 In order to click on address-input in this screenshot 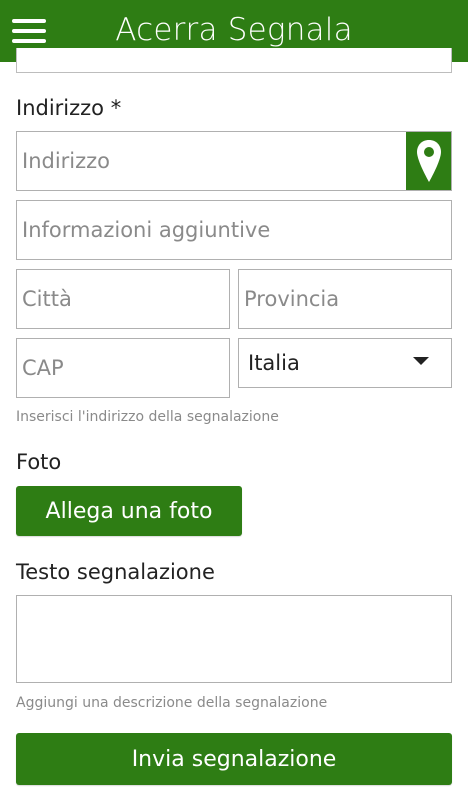, I will do `click(234, 161)`.